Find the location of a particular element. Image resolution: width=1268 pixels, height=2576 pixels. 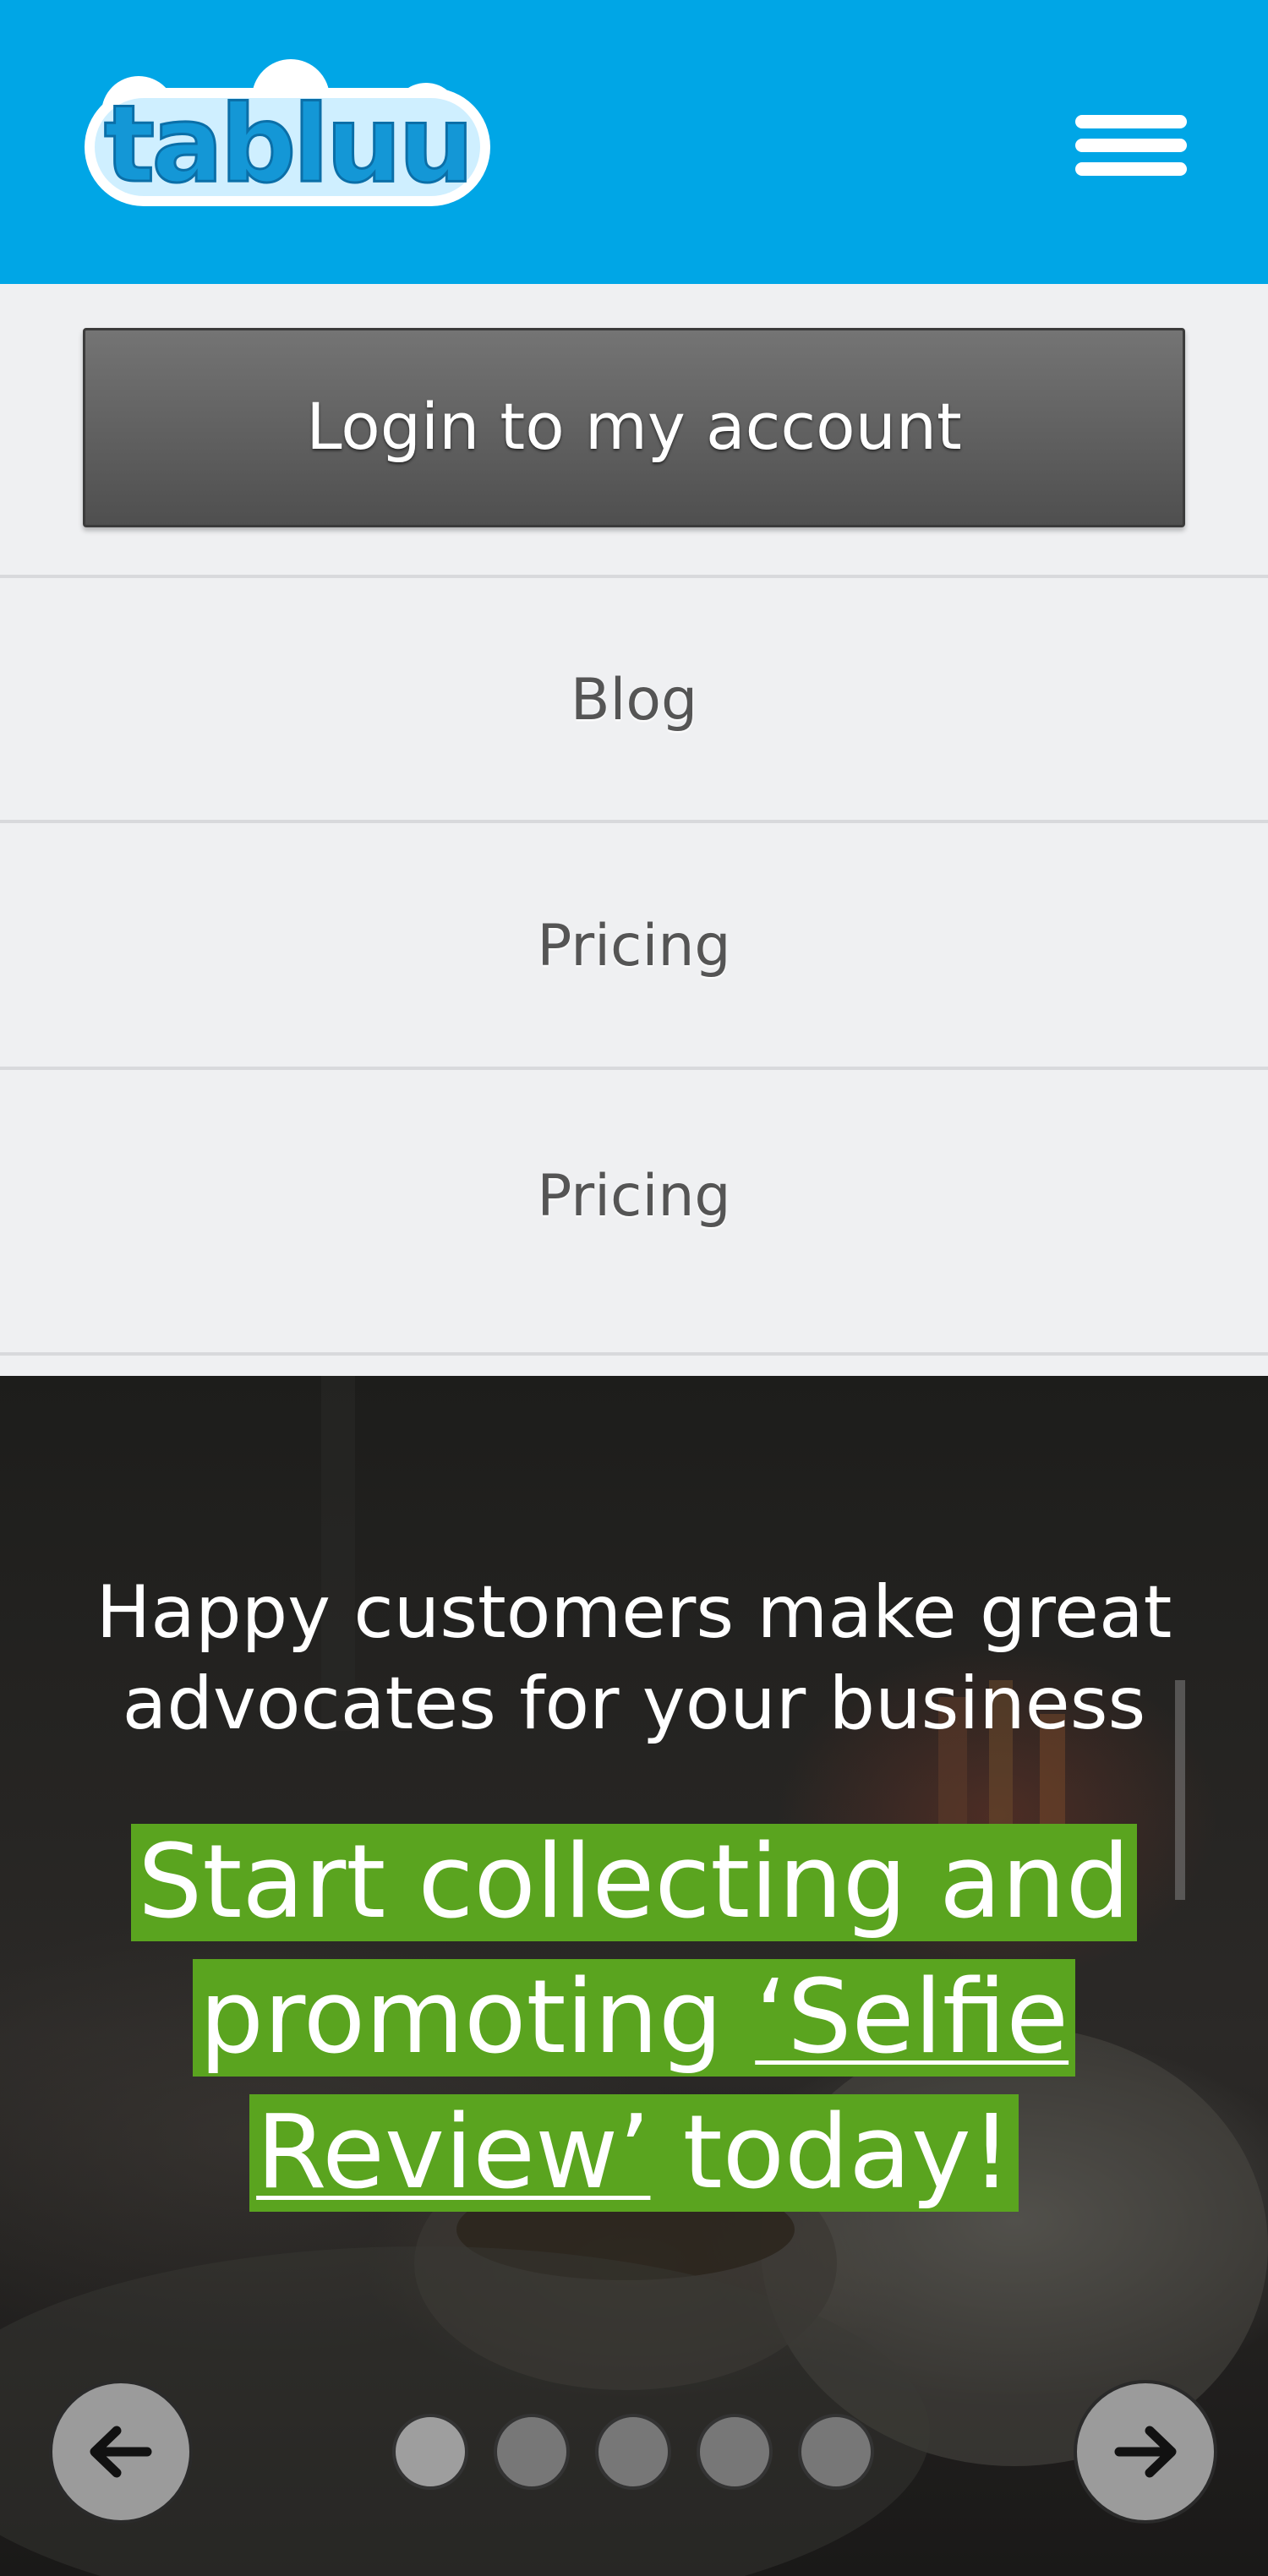

svg-text: tabluu is located at coordinates (287, 144).